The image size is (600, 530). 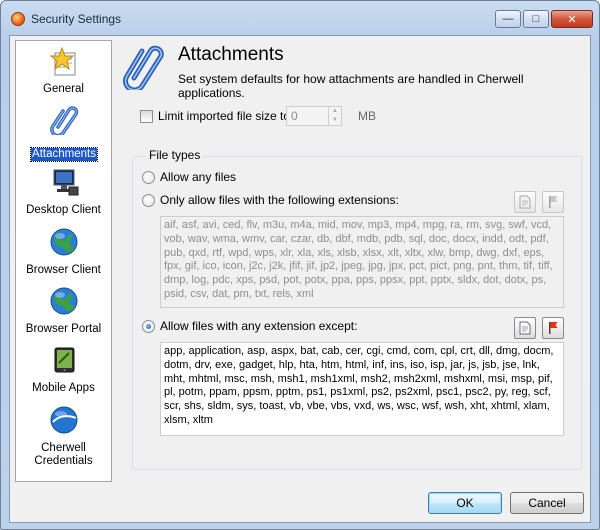 What do you see at coordinates (18, 19) in the screenshot?
I see `app-icon` at bounding box center [18, 19].